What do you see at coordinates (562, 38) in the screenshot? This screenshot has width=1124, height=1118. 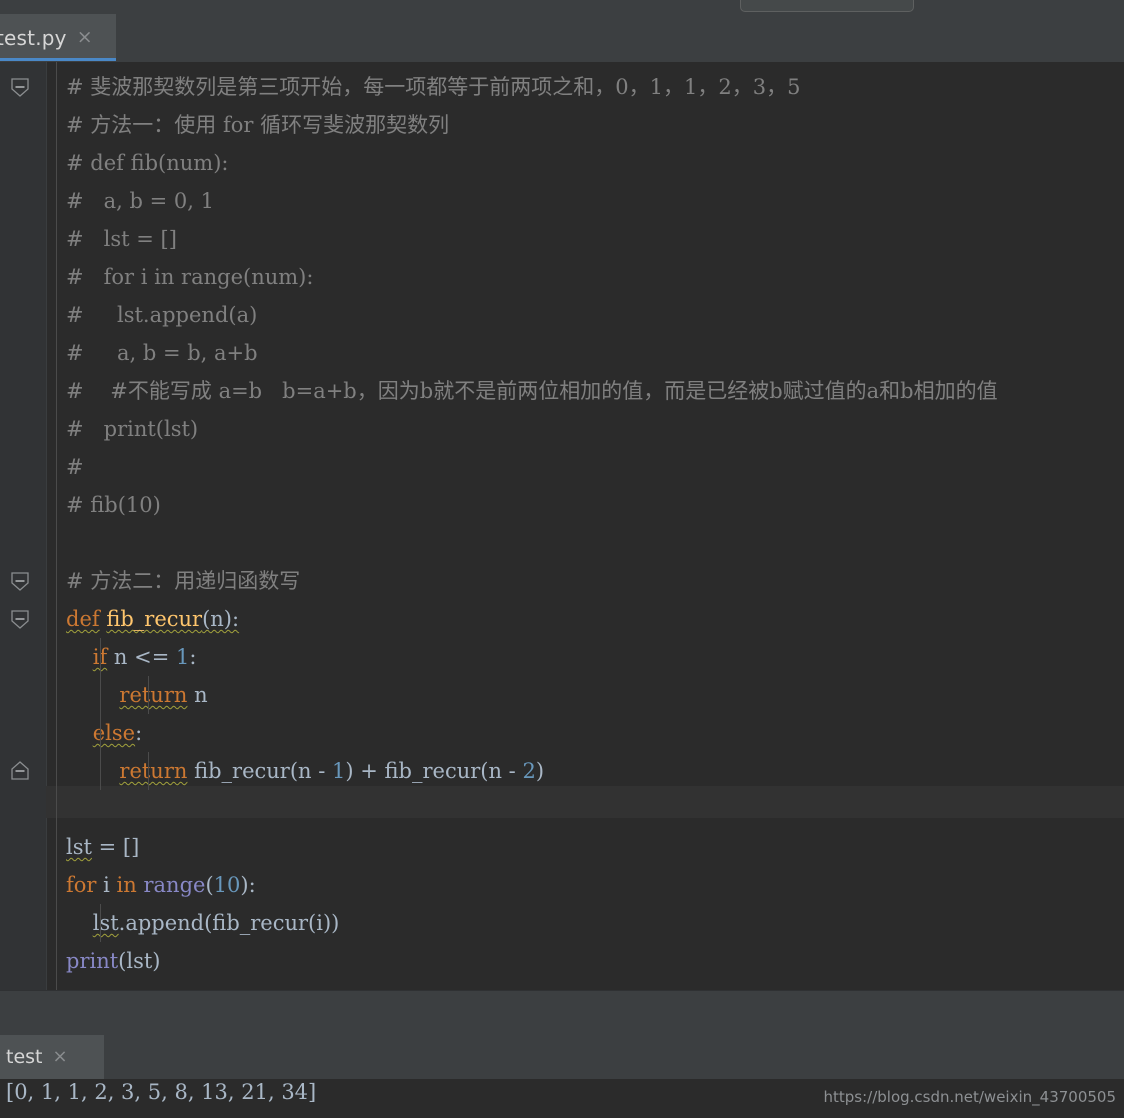 I see `editor-tab-bar: test.py ×` at bounding box center [562, 38].